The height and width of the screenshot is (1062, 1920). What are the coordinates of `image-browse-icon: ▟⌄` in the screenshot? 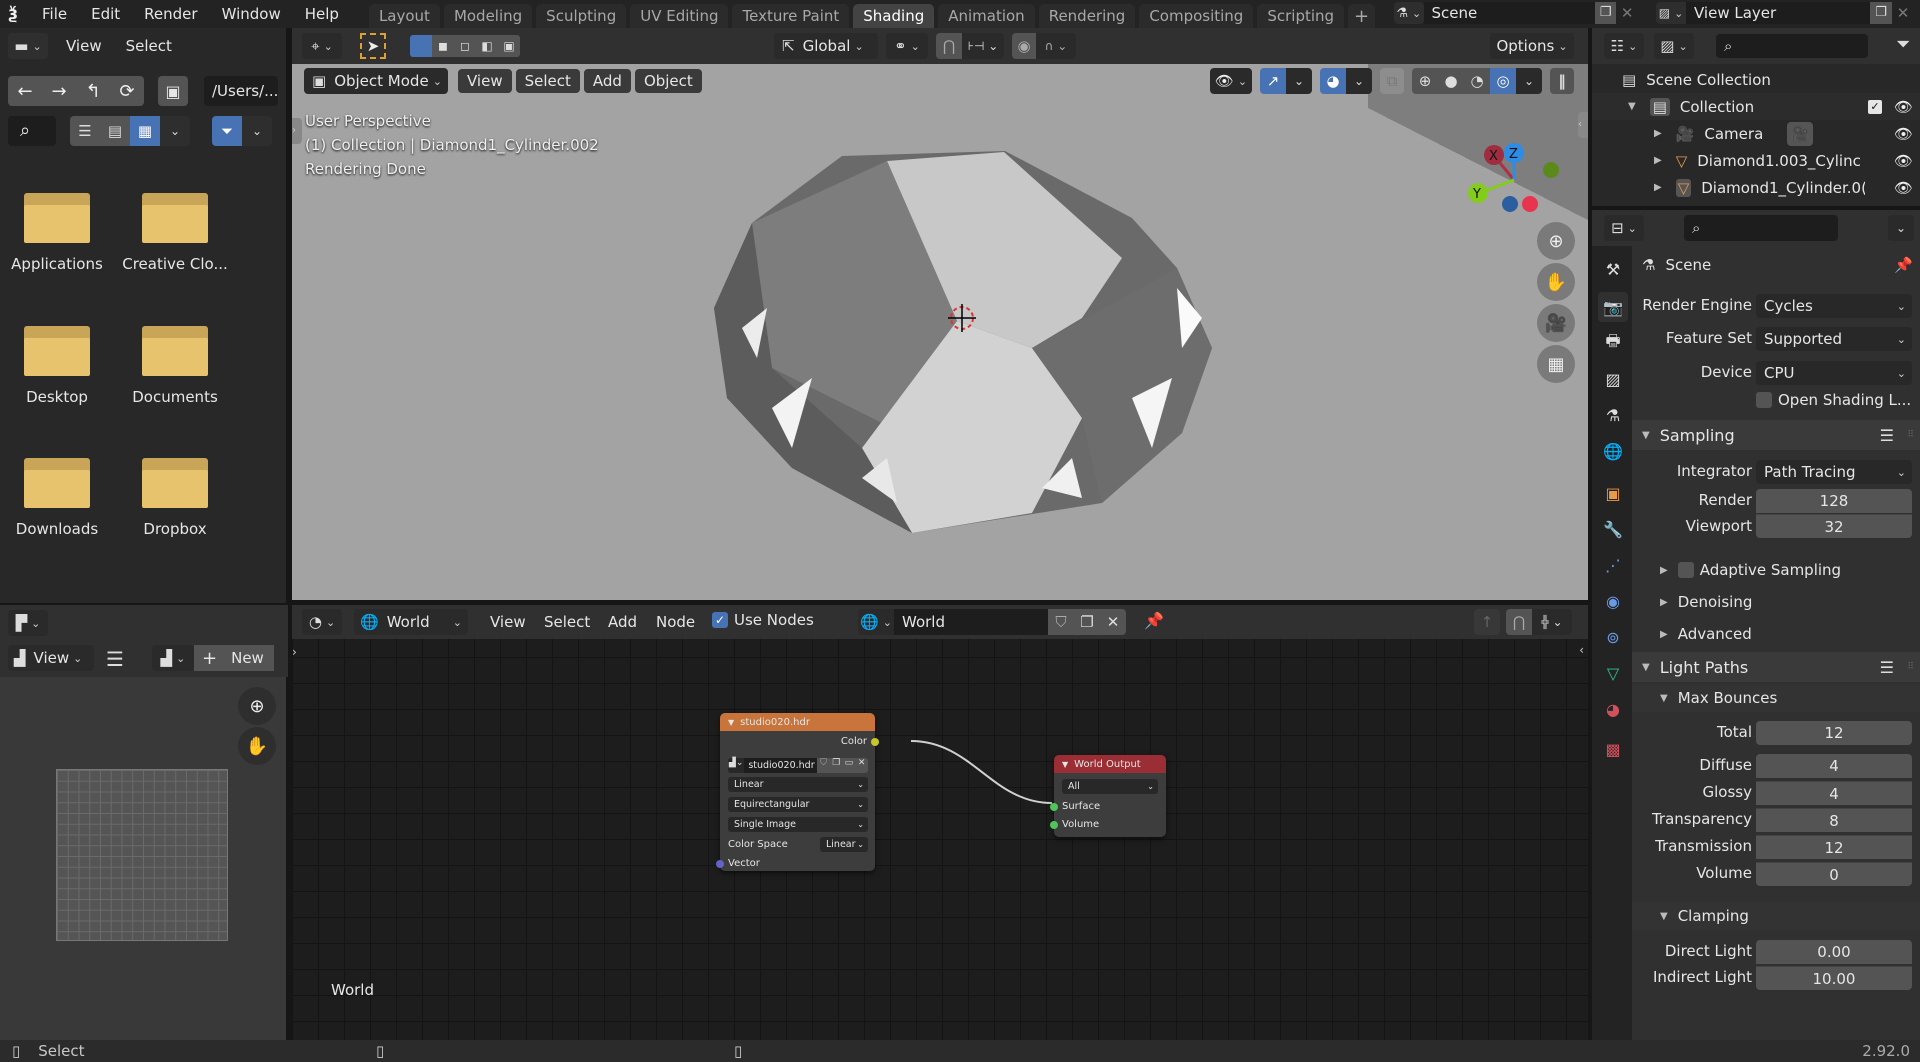 It's located at (736, 765).